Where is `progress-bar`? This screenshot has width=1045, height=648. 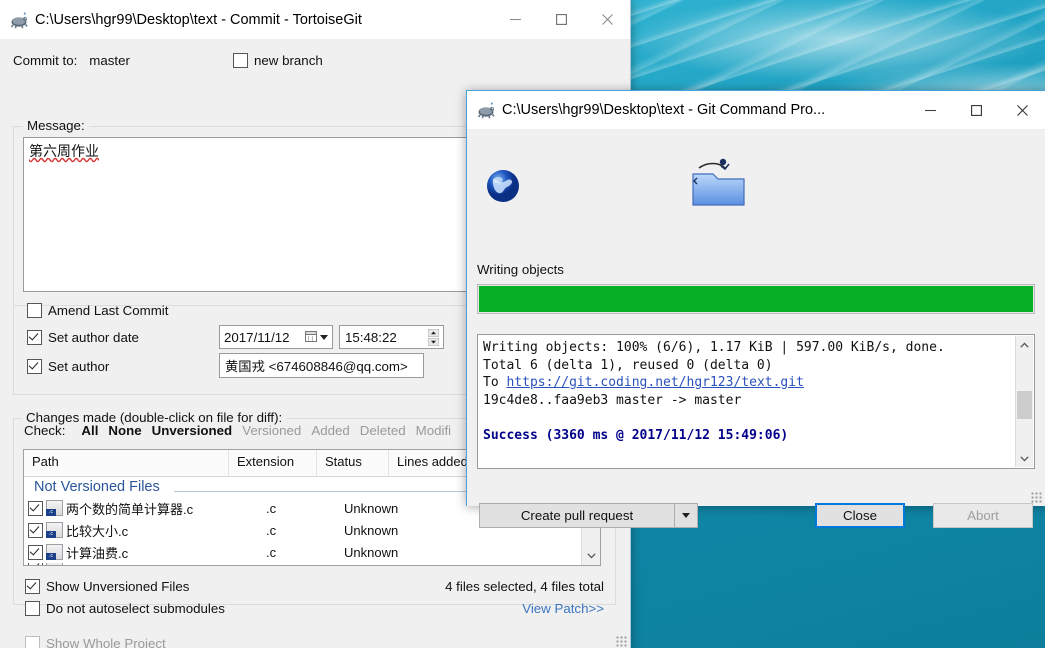 progress-bar is located at coordinates (756, 299).